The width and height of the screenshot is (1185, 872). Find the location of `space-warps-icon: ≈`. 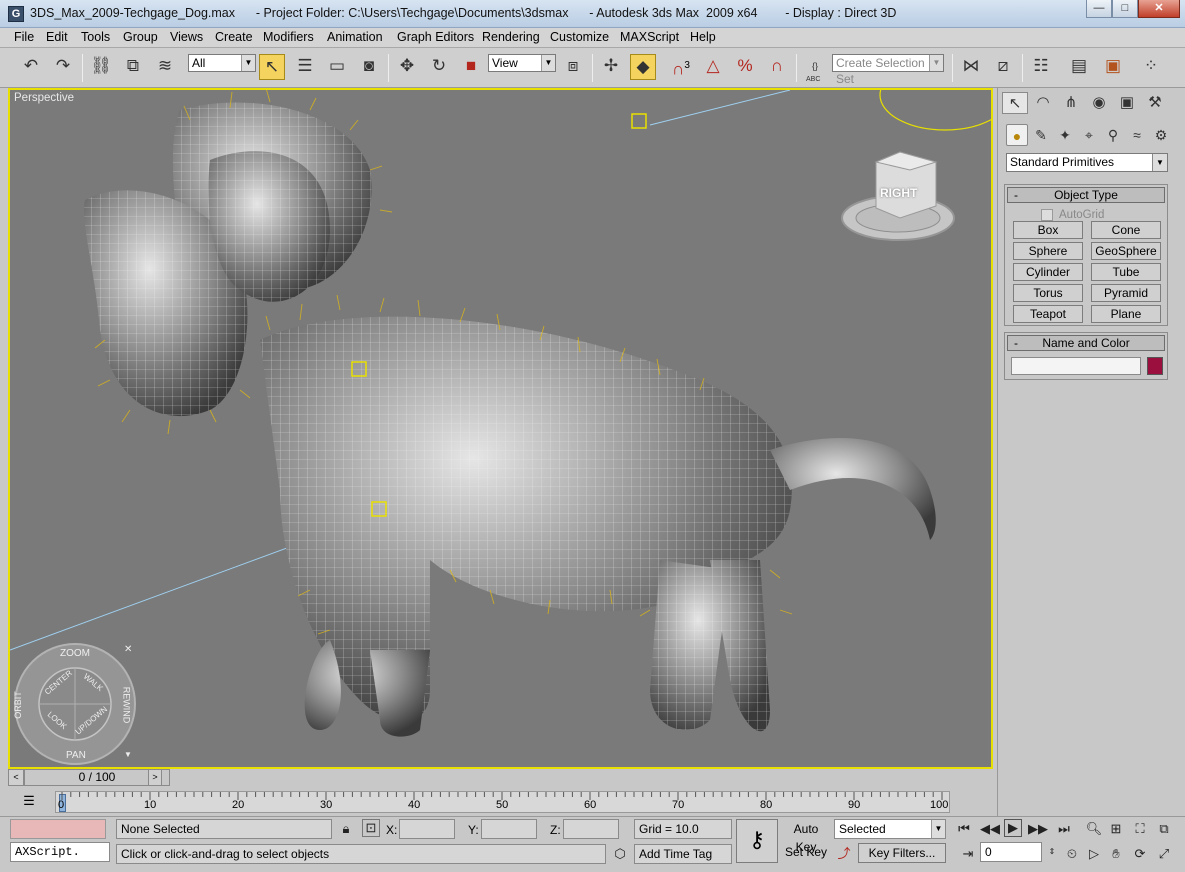

space-warps-icon: ≈ is located at coordinates (1137, 135).